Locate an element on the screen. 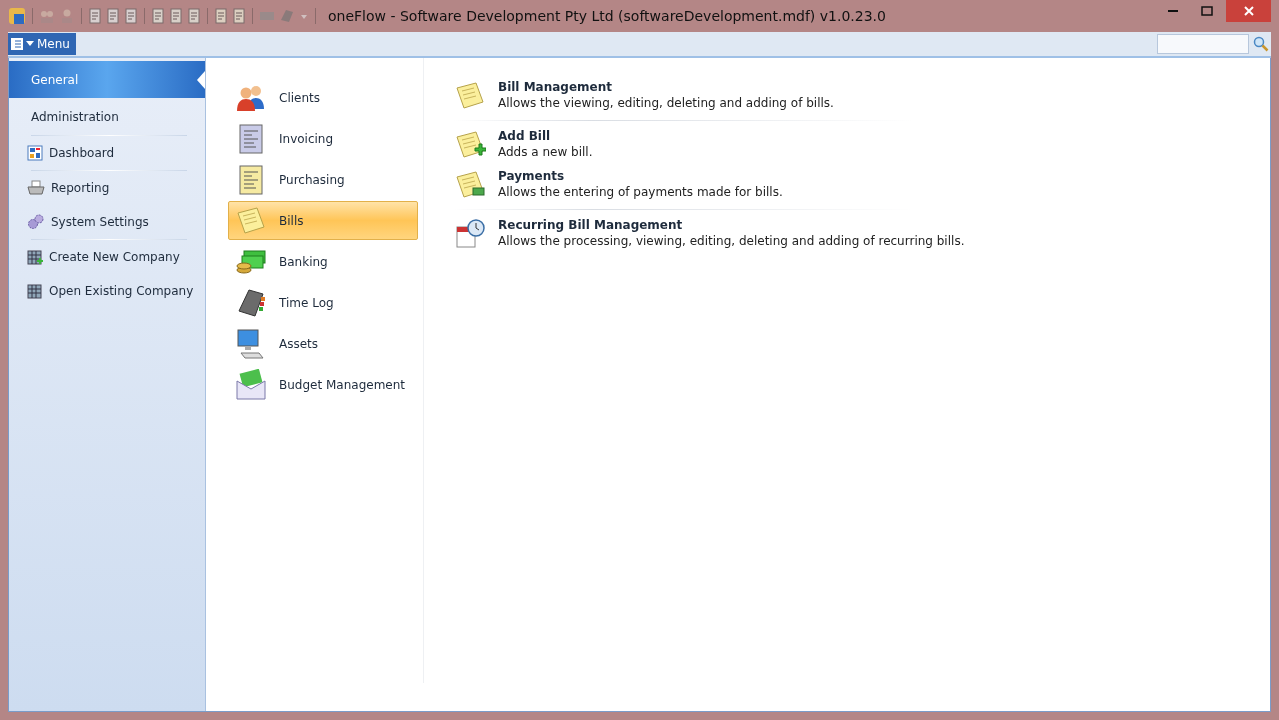 The width and height of the screenshot is (1279, 720). sidebar-item: Dashboard is located at coordinates (107, 153).